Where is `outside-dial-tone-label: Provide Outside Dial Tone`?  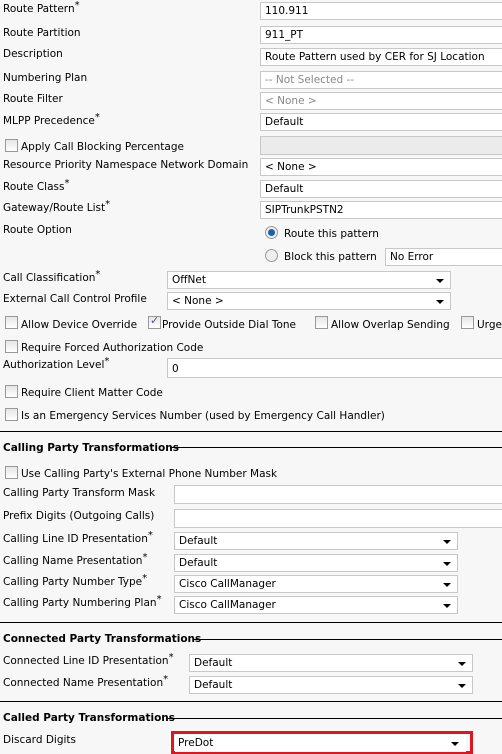 outside-dial-tone-label: Provide Outside Dial Tone is located at coordinates (229, 325).